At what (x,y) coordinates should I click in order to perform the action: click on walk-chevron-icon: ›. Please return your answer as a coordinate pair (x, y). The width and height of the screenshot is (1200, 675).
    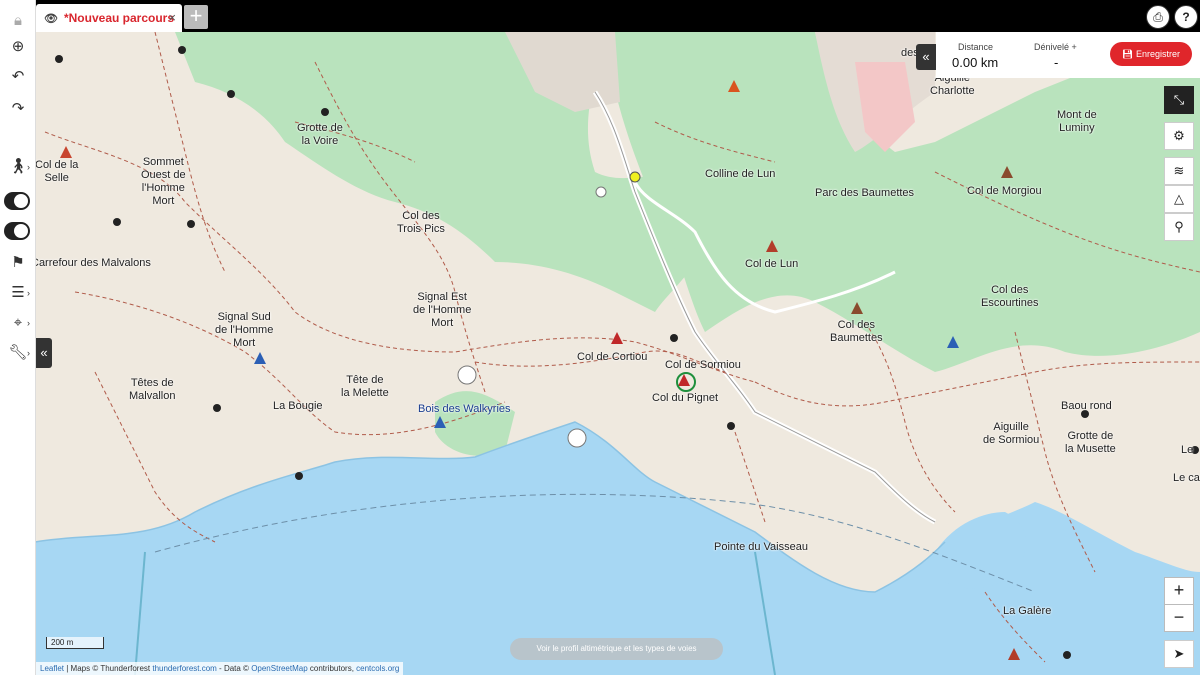
    Looking at the image, I should click on (28, 167).